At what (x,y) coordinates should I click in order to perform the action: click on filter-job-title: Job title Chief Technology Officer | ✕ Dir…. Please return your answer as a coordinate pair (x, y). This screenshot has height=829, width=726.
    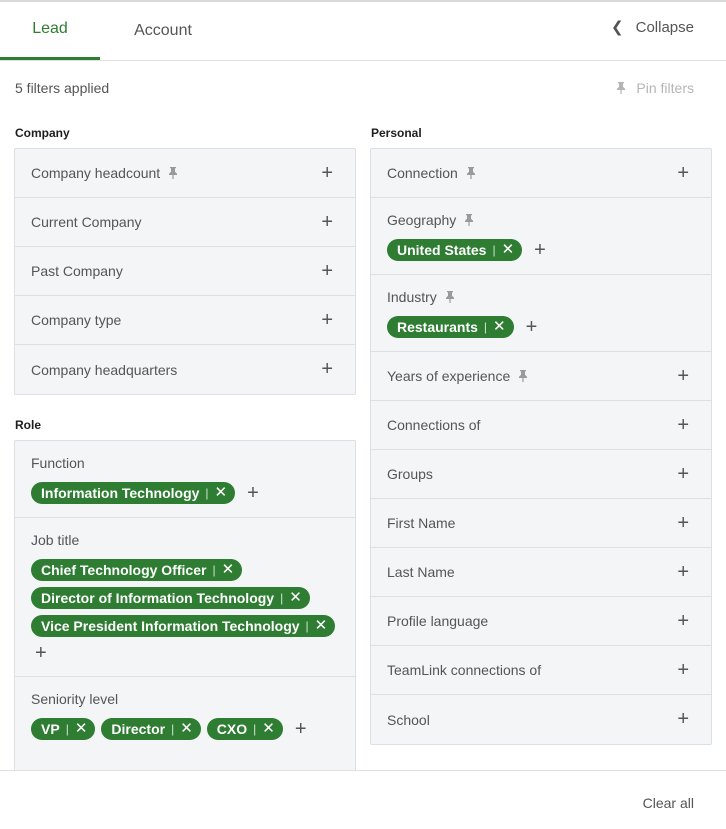
    Looking at the image, I should click on (185, 597).